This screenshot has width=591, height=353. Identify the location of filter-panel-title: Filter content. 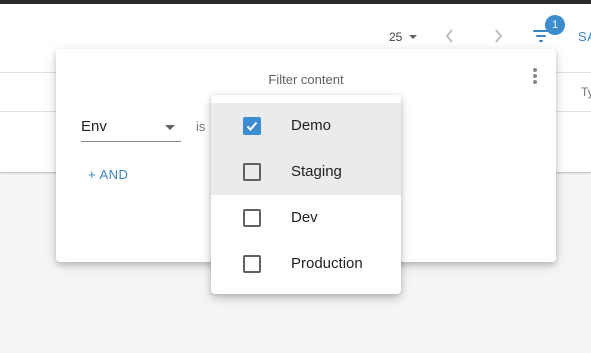
(306, 79).